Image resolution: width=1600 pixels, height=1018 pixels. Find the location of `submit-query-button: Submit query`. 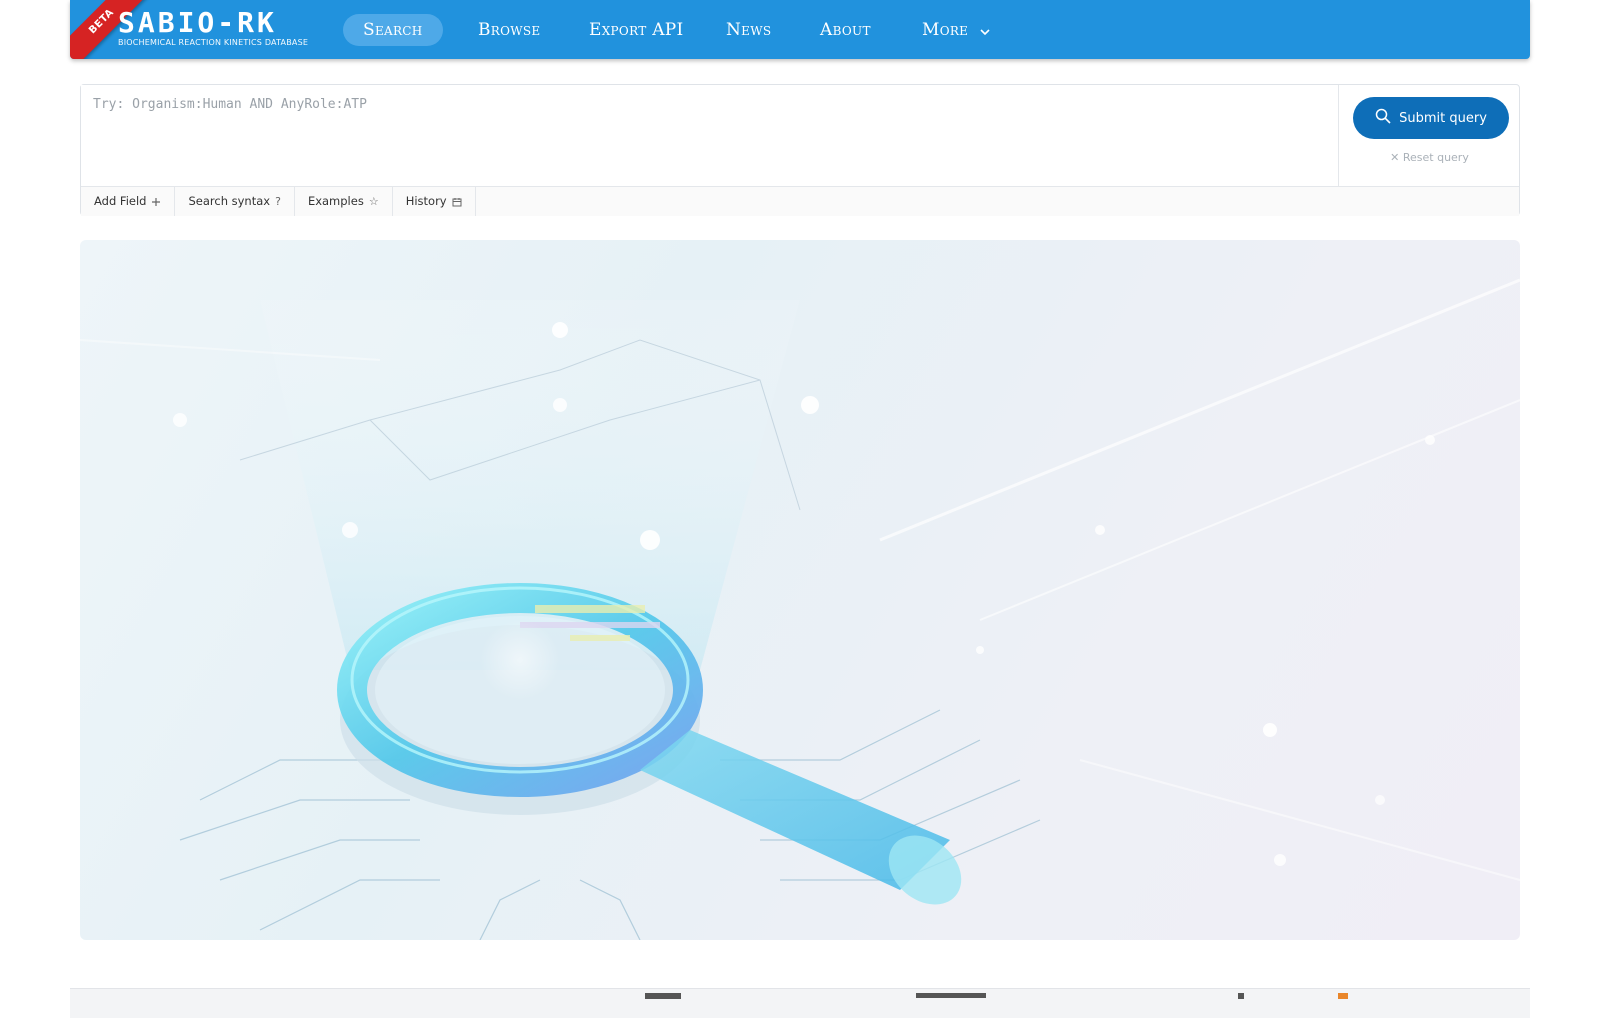

submit-query-button: Submit query is located at coordinates (1431, 118).